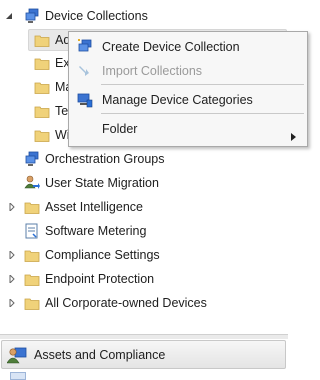 The image size is (320, 380). What do you see at coordinates (120, 129) in the screenshot?
I see `menu-item-label: Folder` at bounding box center [120, 129].